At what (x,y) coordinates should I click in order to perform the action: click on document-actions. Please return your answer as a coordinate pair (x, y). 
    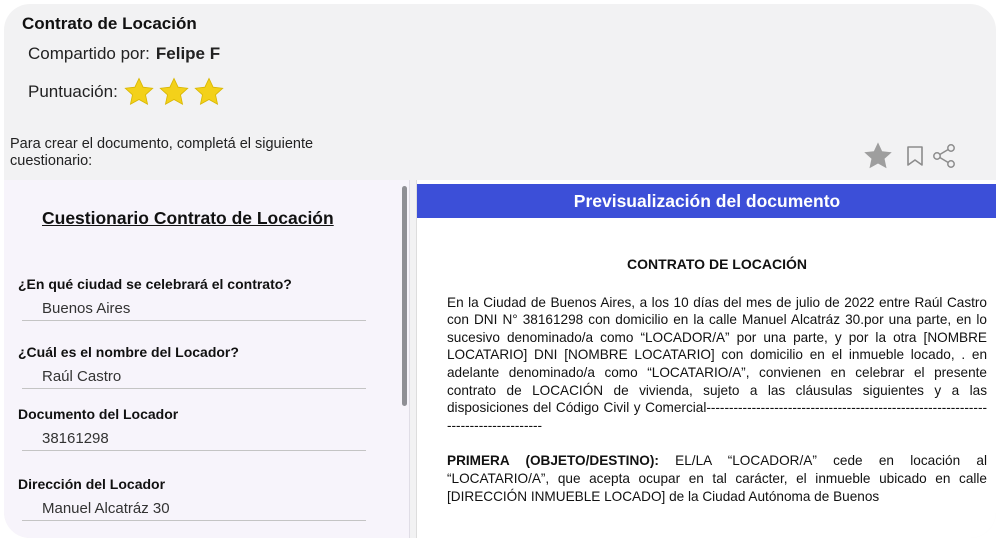
    Looking at the image, I should click on (909, 156).